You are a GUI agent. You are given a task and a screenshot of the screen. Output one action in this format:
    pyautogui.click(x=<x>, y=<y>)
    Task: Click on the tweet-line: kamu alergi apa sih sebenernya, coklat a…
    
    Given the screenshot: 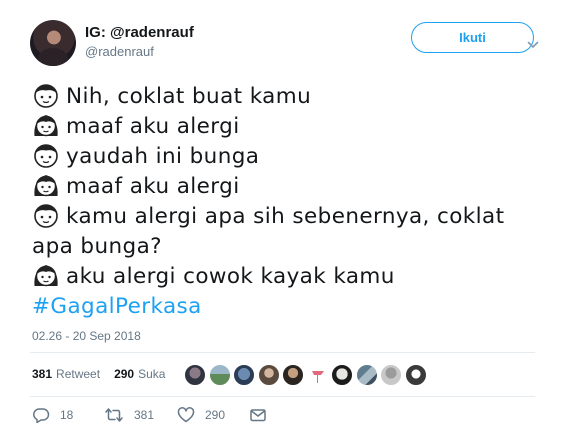 What is the action you would take?
    pyautogui.click(x=277, y=232)
    